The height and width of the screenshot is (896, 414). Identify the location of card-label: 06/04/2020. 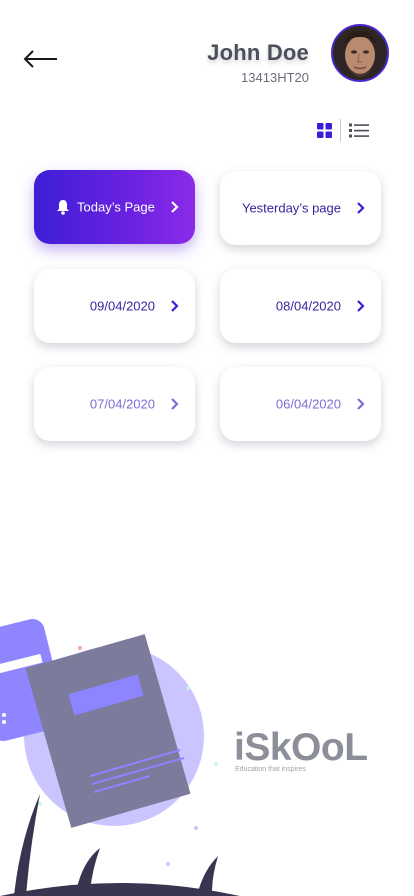
(308, 404).